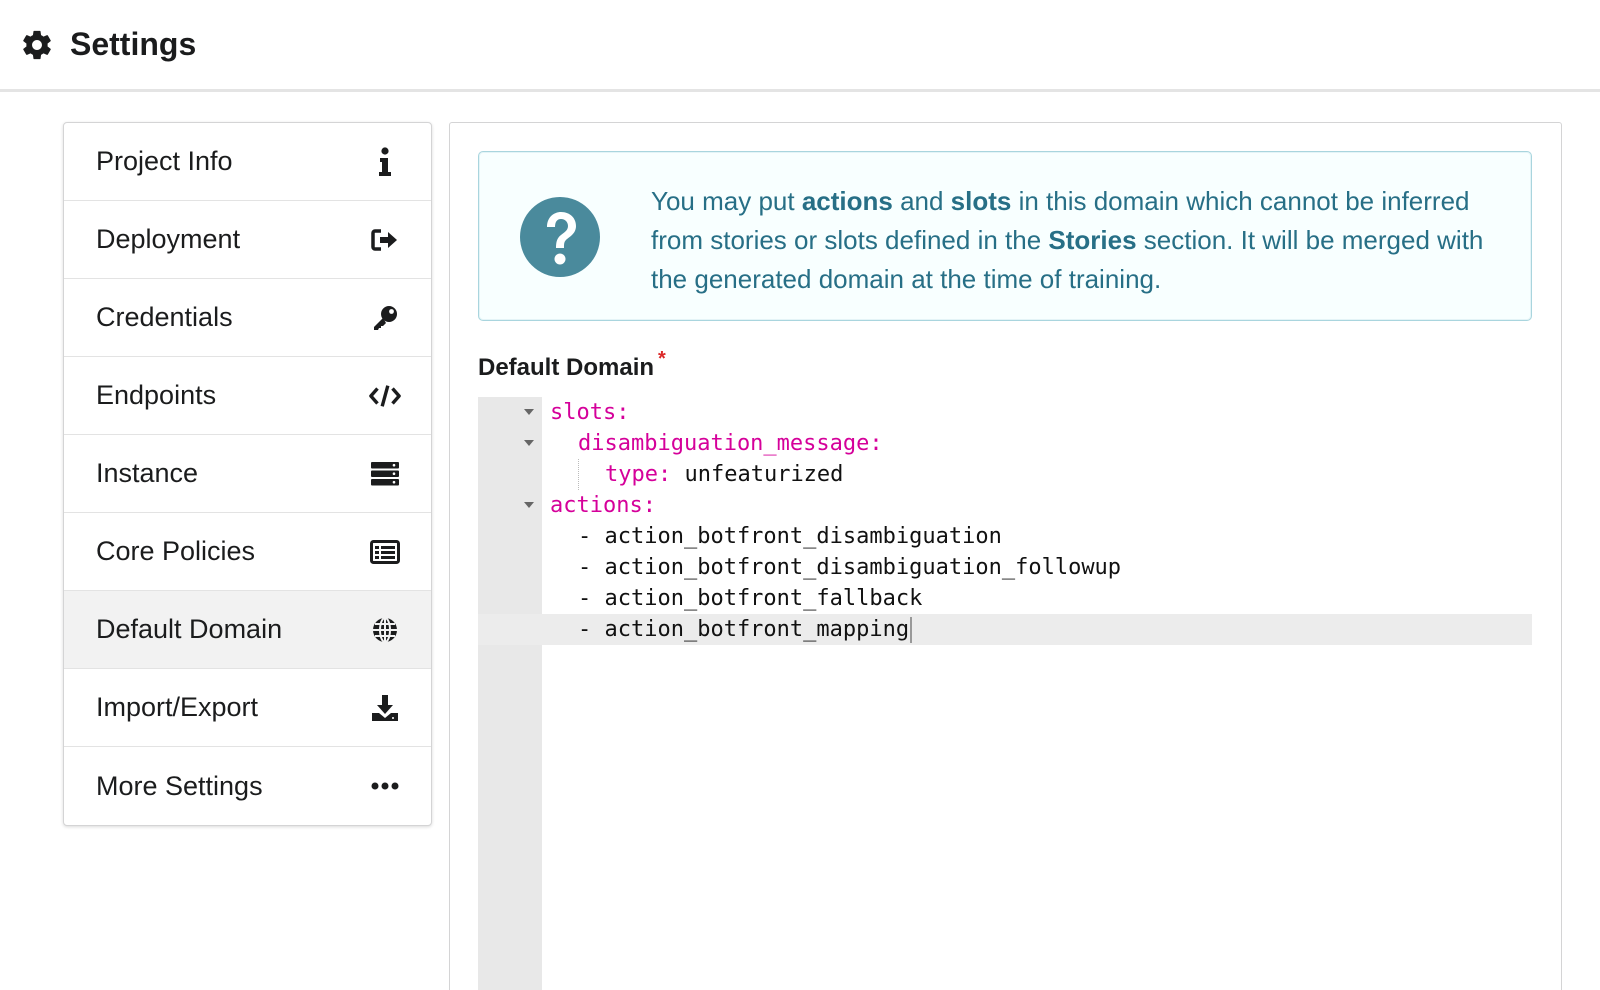 The height and width of the screenshot is (990, 1600). I want to click on menu-item-import-export: Import/Export, so click(247, 708).